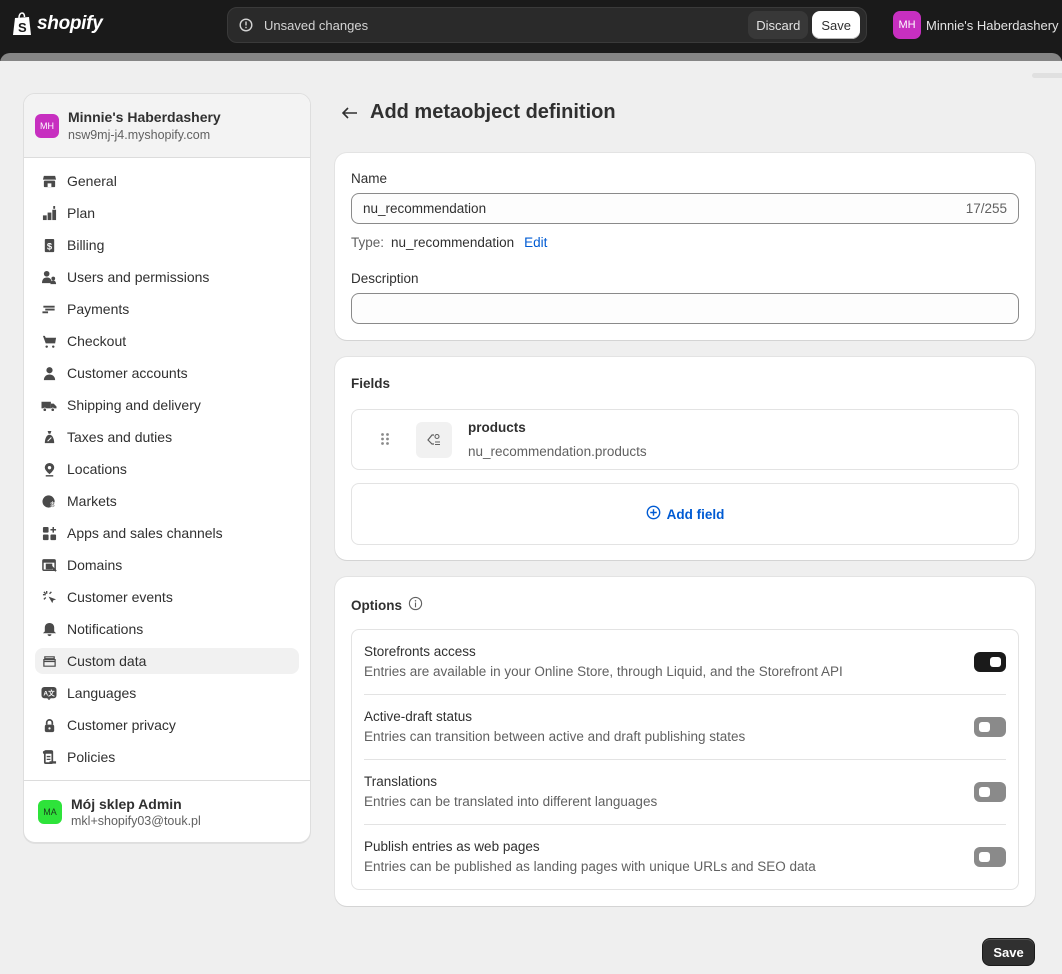 The width and height of the screenshot is (1062, 974). What do you see at coordinates (81, 213) in the screenshot?
I see `sidebar-item-label: Plan` at bounding box center [81, 213].